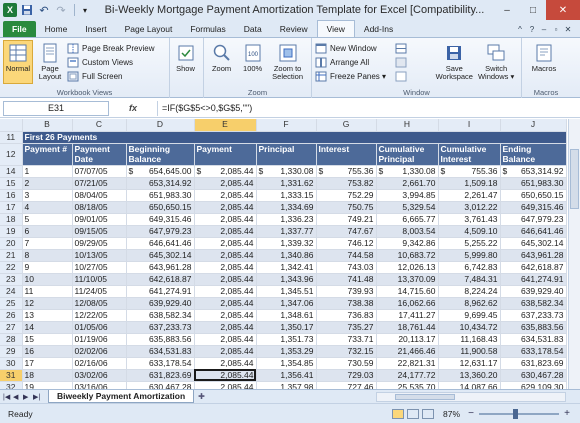 This screenshot has height=423, width=580. I want to click on cell-cprin: 18,761.44, so click(407, 327).